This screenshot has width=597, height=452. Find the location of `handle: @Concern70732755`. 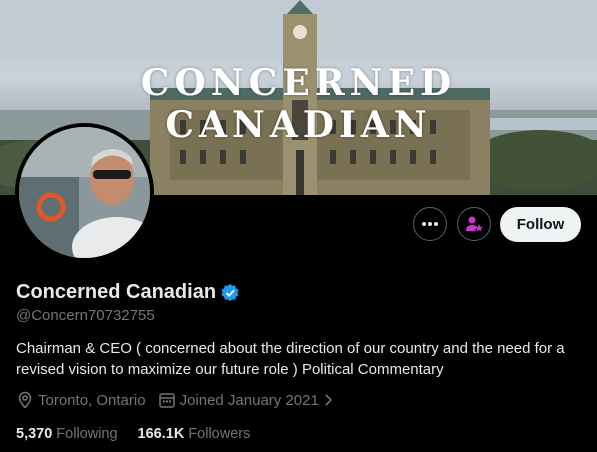

handle: @Concern70732755 is located at coordinates (85, 315).